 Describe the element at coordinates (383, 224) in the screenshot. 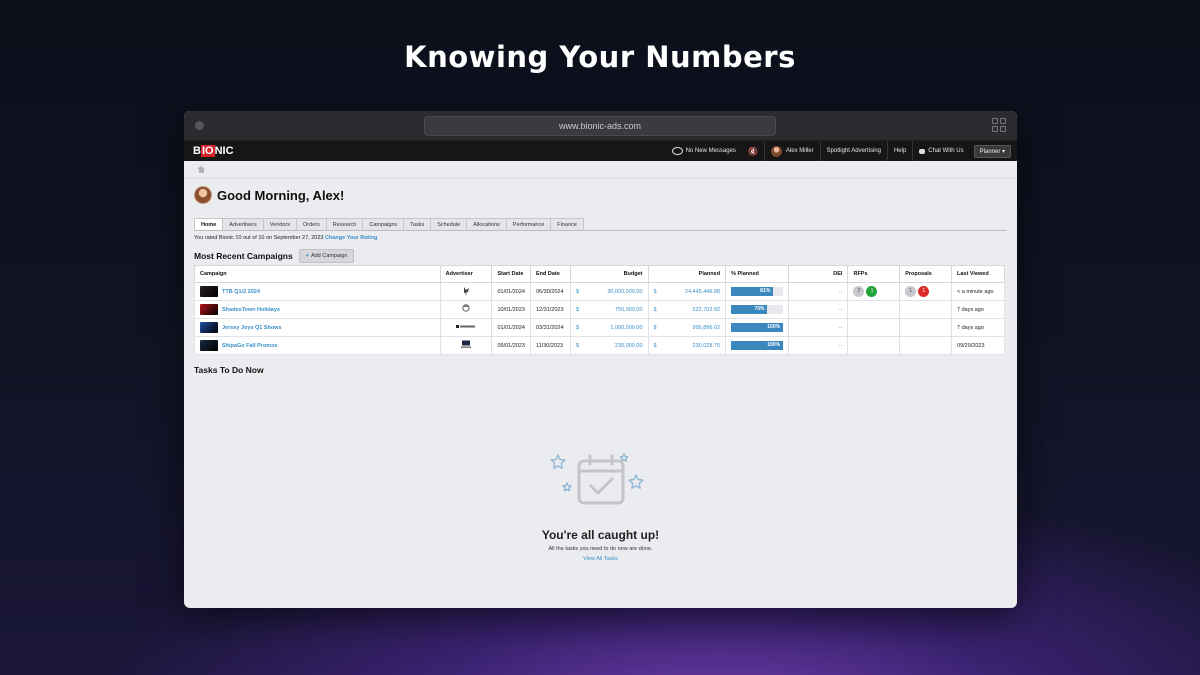

I see `tab-campaigns: Campaigns` at that location.